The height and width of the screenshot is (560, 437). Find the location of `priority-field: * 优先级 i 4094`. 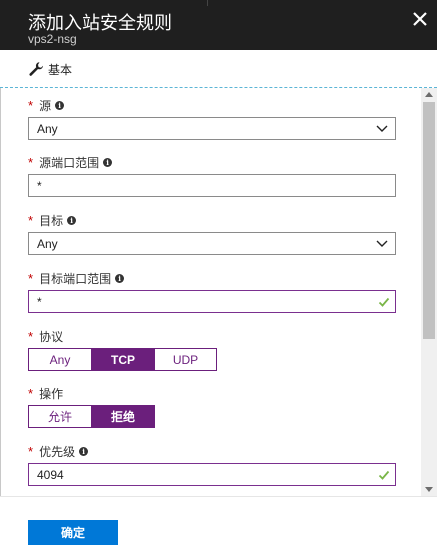

priority-field: * 优先级 i 4094 is located at coordinates (212, 464).